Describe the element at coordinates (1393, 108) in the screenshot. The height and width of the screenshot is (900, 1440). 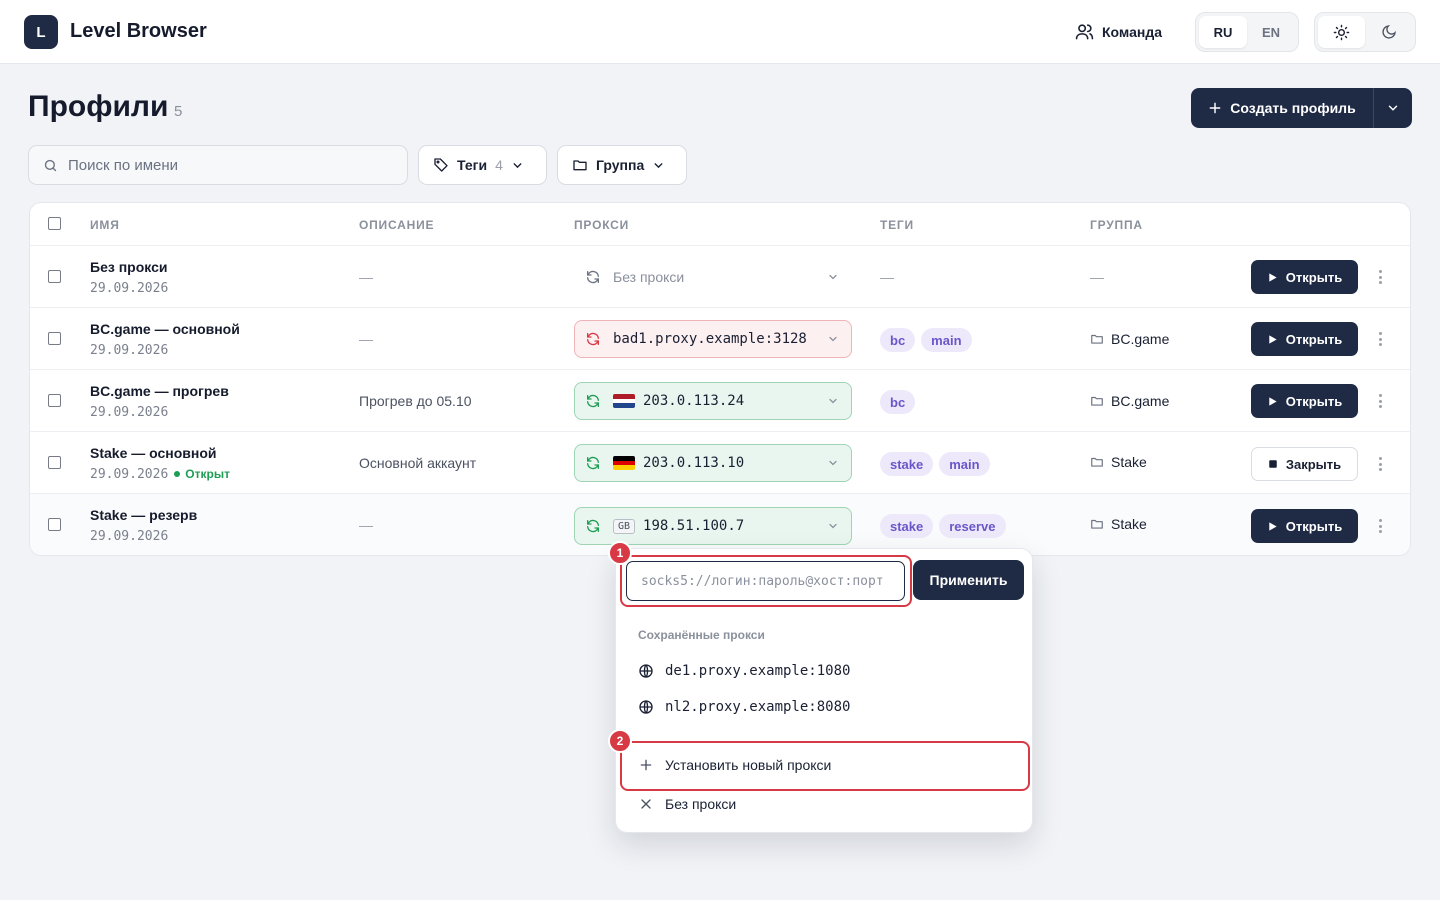
I see `create-profile-menu-button` at that location.